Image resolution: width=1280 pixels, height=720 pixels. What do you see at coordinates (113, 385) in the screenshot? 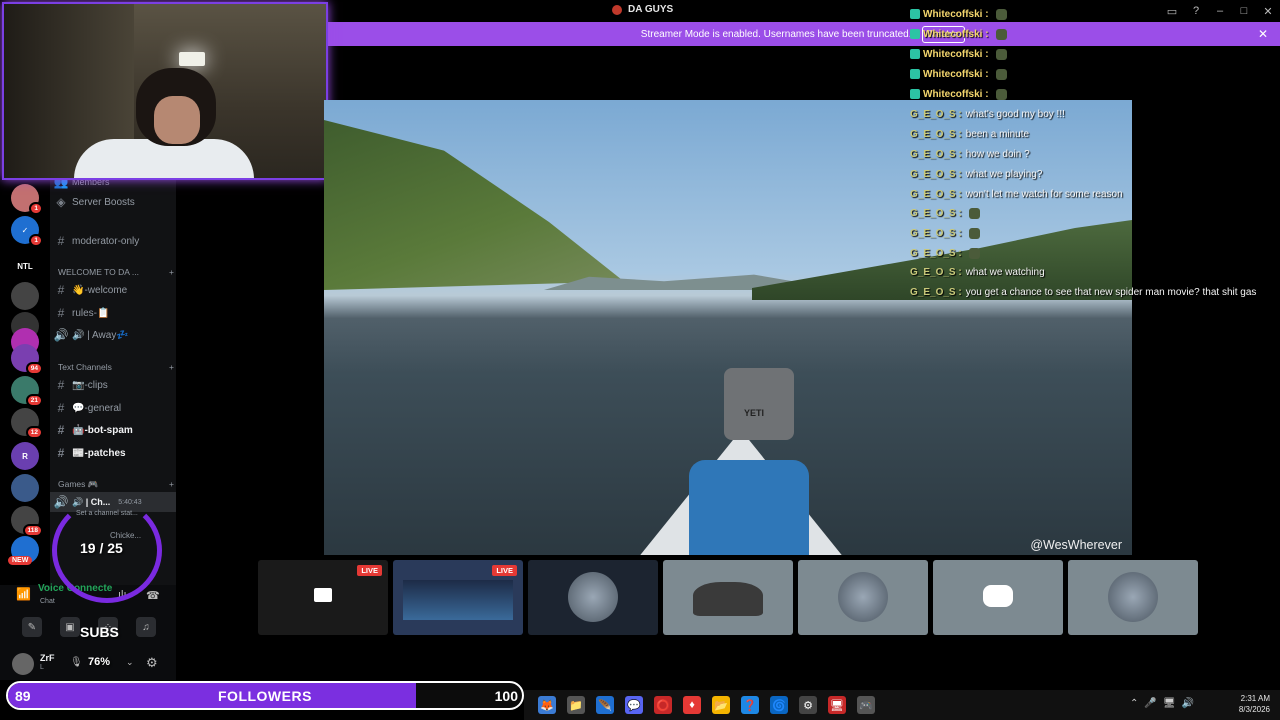
I see `channel-clips: # 📷-clips` at bounding box center [113, 385].